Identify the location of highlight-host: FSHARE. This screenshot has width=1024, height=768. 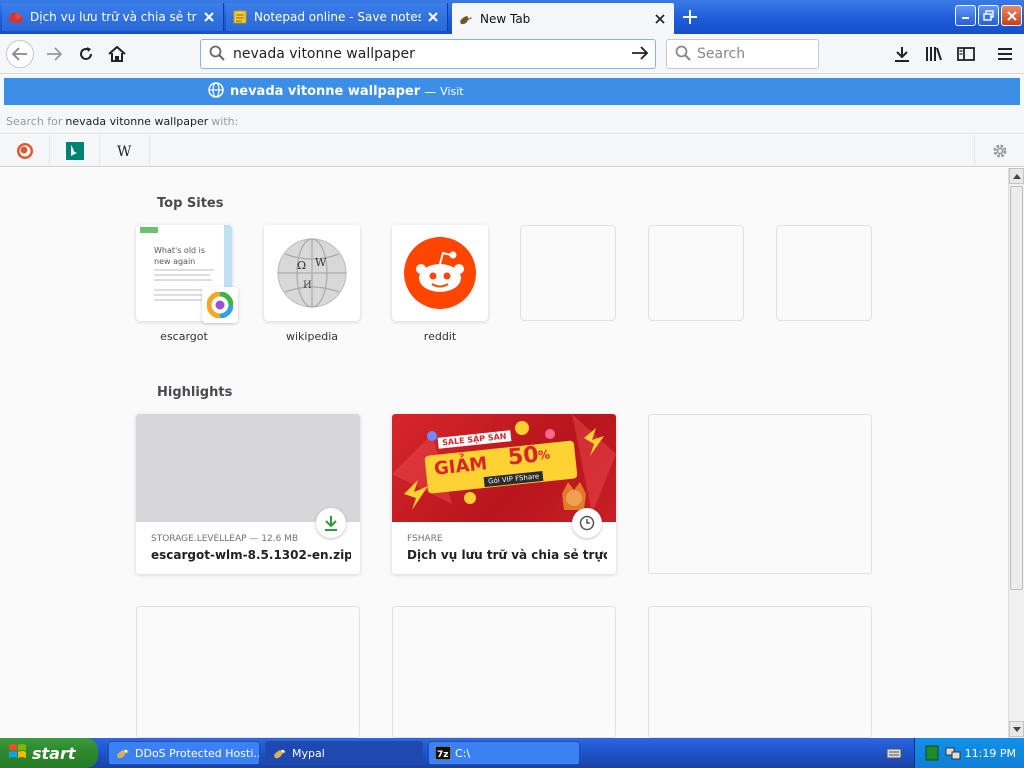
(425, 539).